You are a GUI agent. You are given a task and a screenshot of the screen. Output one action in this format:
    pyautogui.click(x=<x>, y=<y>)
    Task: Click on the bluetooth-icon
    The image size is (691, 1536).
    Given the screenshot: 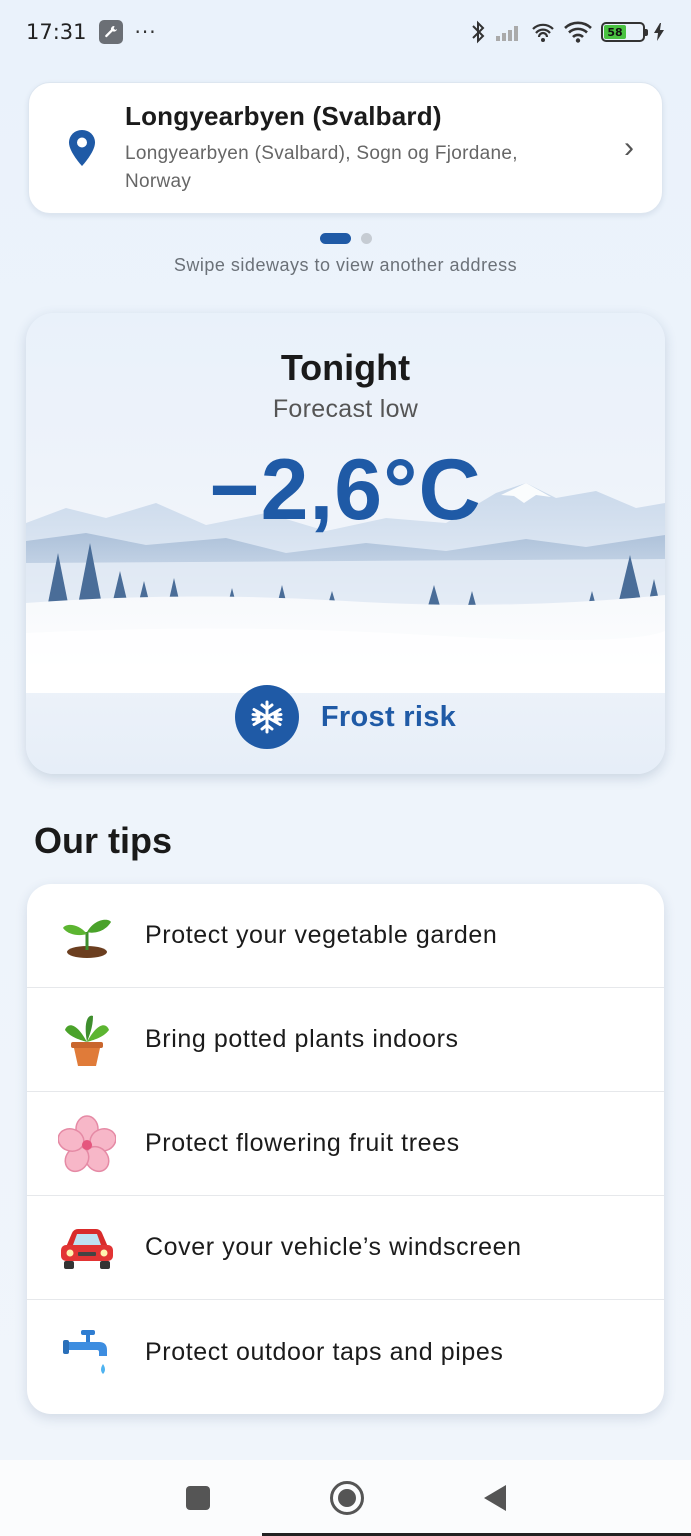 What is the action you would take?
    pyautogui.click(x=478, y=32)
    